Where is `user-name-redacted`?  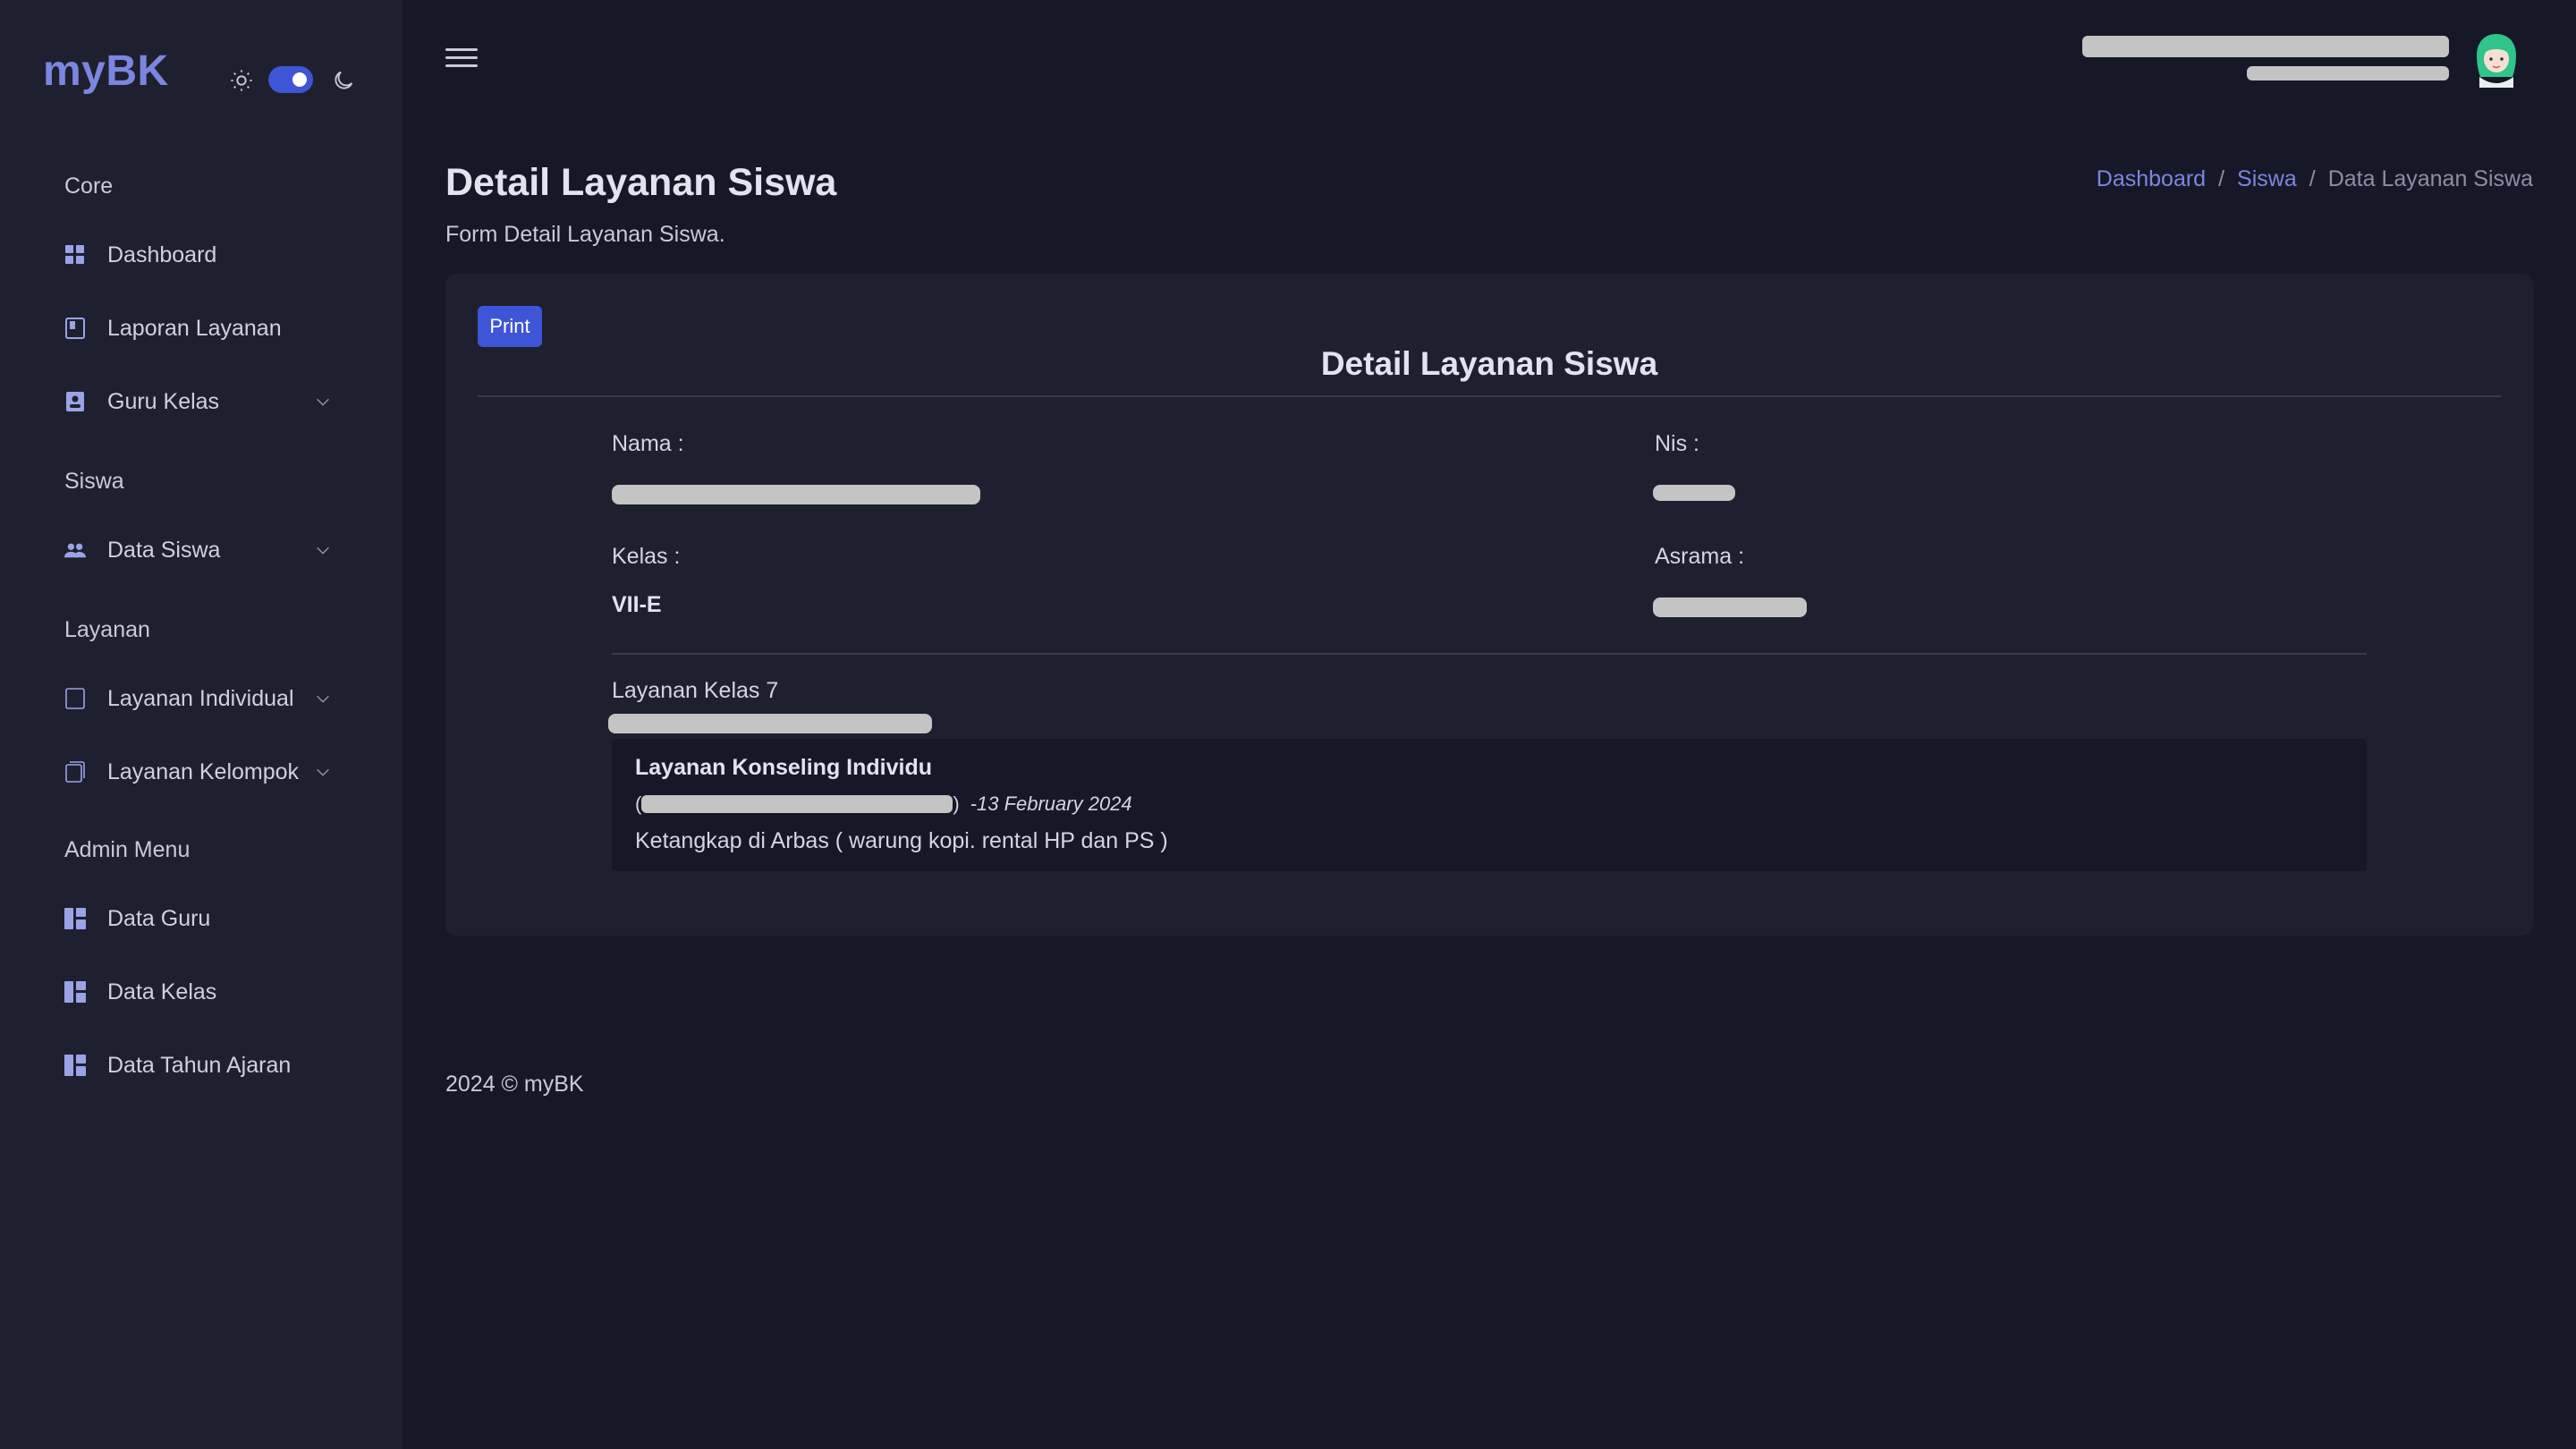 user-name-redacted is located at coordinates (2265, 46).